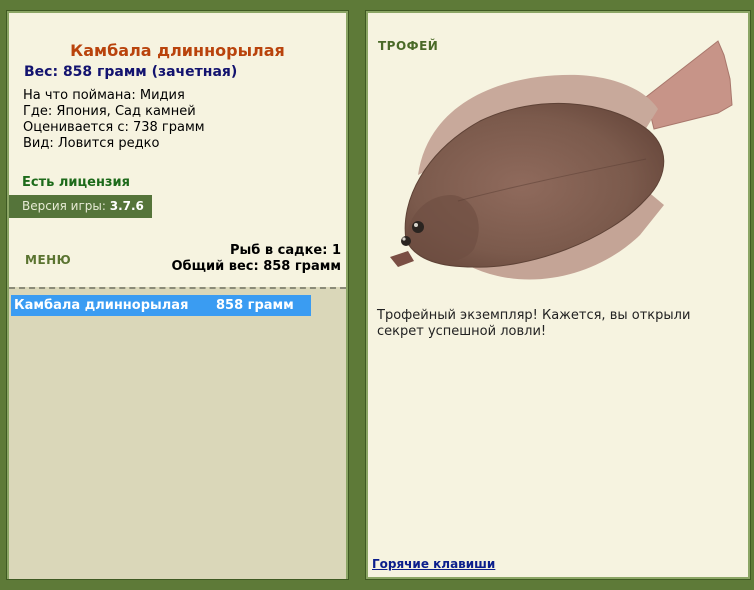 The height and width of the screenshot is (590, 754). What do you see at coordinates (285, 250) in the screenshot?
I see `fish-count: Рыб в садке: 1` at bounding box center [285, 250].